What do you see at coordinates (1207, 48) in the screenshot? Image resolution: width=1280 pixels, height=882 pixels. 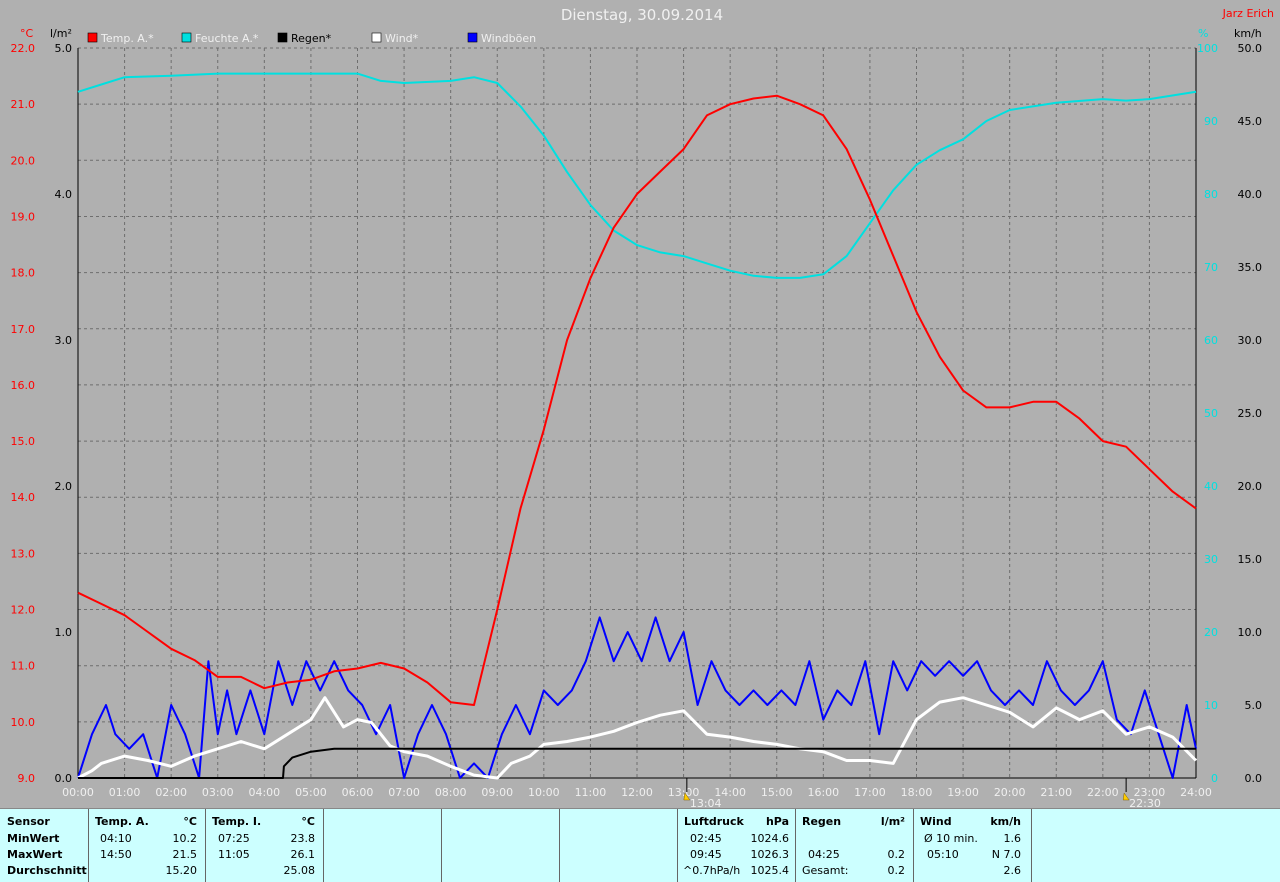 I see `humidity-tick-0: 100` at bounding box center [1207, 48].